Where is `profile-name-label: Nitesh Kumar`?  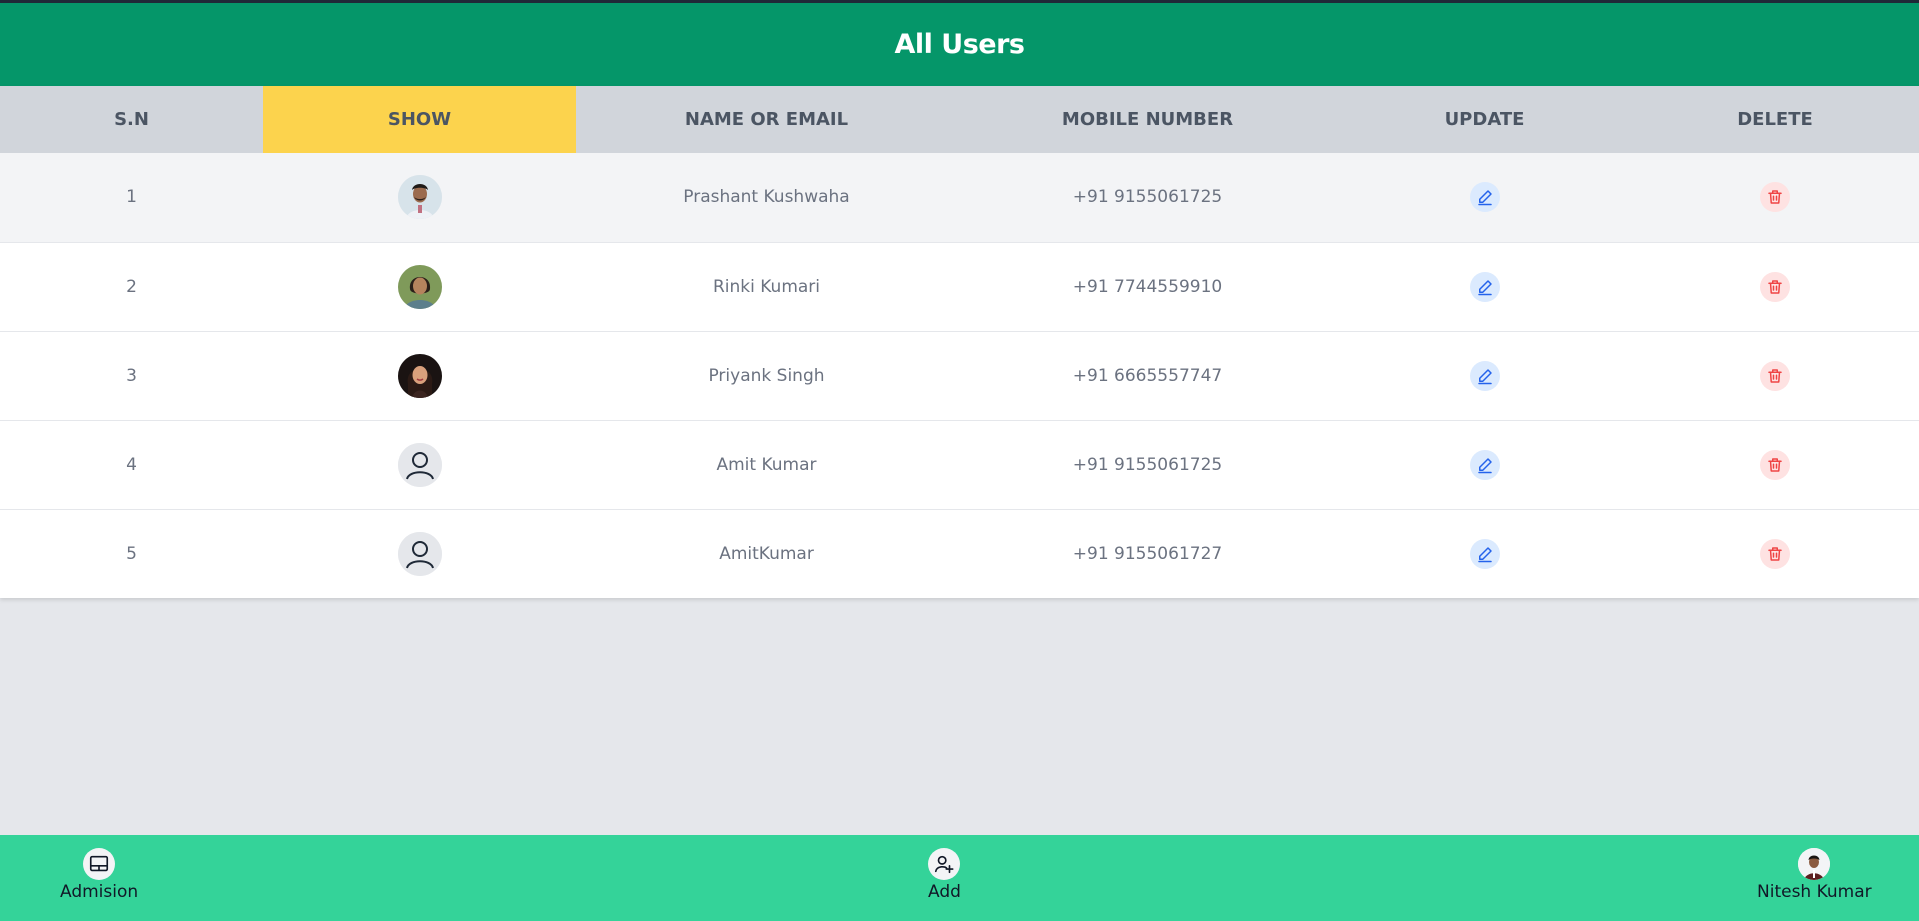 profile-name-label: Nitesh Kumar is located at coordinates (1814, 892).